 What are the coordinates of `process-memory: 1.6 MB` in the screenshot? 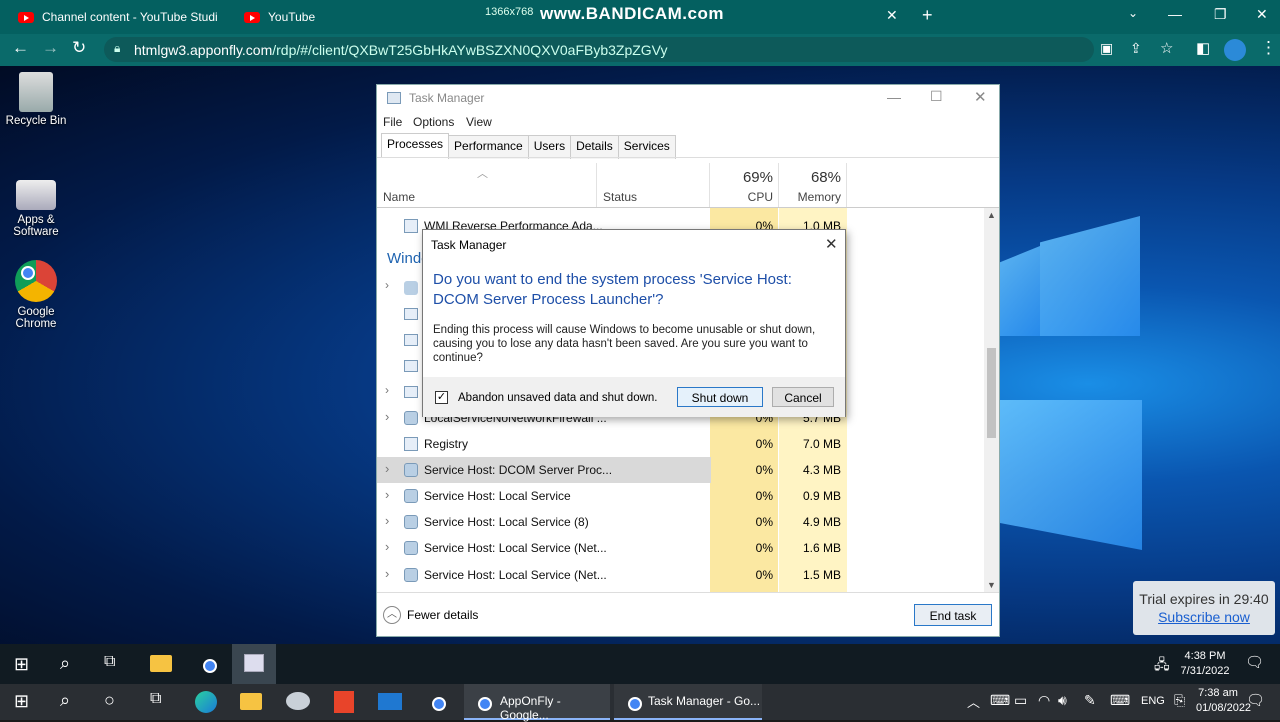 It's located at (821, 548).